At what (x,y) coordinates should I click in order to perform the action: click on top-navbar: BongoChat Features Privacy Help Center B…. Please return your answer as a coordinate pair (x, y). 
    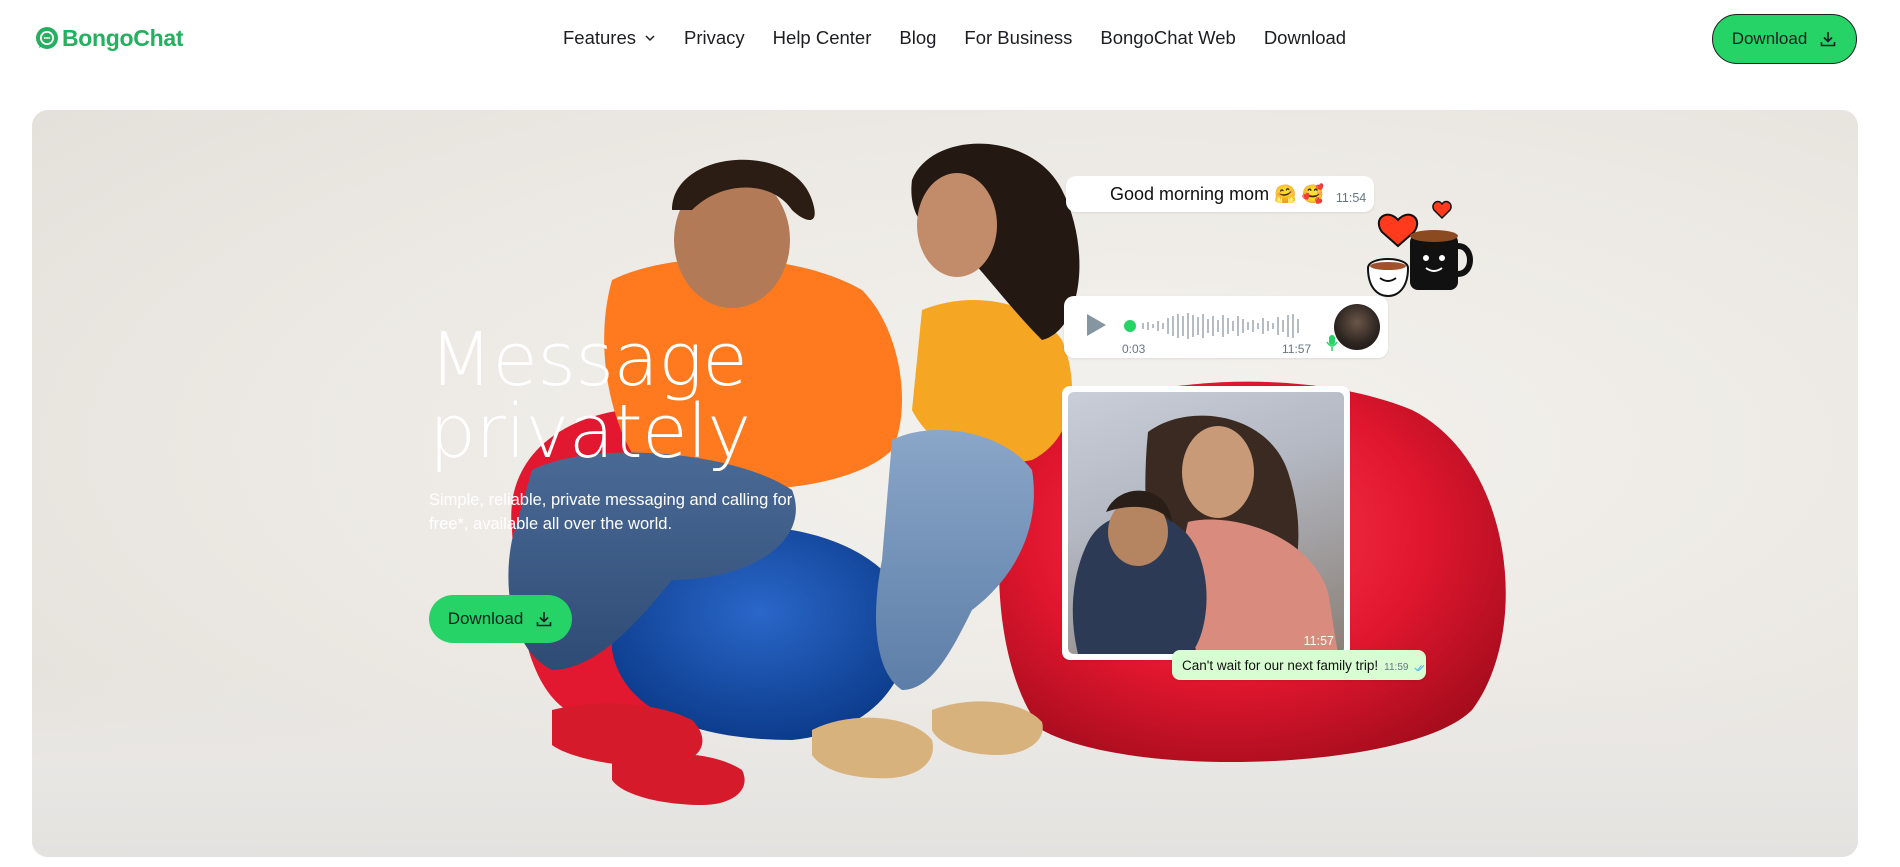
    Looking at the image, I should click on (950, 39).